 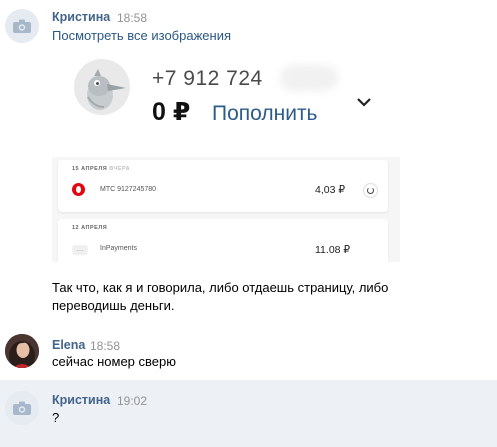 I want to click on payment-name: МТС 9127245780, so click(x=128, y=189).